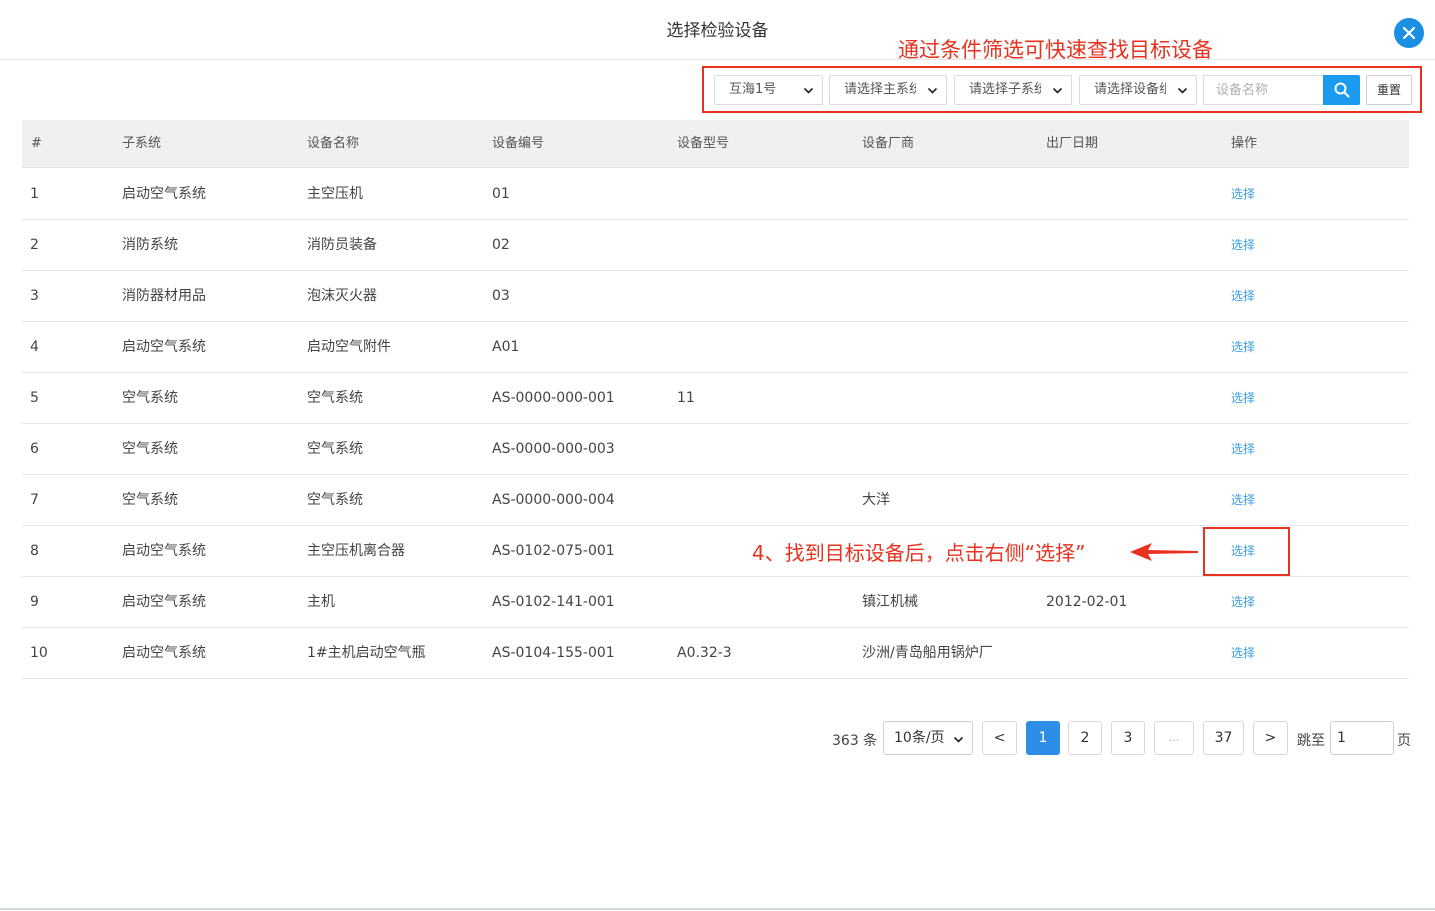  Describe the element at coordinates (164, 296) in the screenshot. I see `cell-subsystem: 消防器材用品` at that location.